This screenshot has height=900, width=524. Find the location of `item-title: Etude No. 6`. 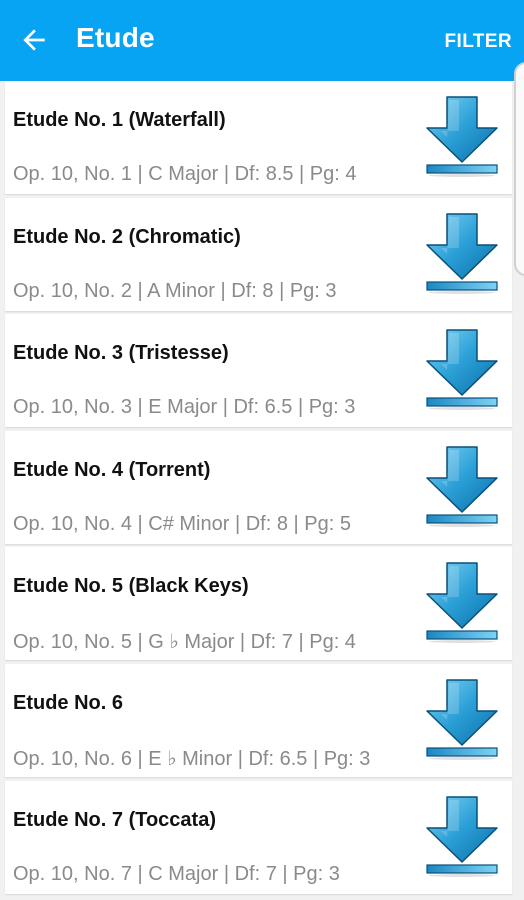

item-title: Etude No. 6 is located at coordinates (68, 702).